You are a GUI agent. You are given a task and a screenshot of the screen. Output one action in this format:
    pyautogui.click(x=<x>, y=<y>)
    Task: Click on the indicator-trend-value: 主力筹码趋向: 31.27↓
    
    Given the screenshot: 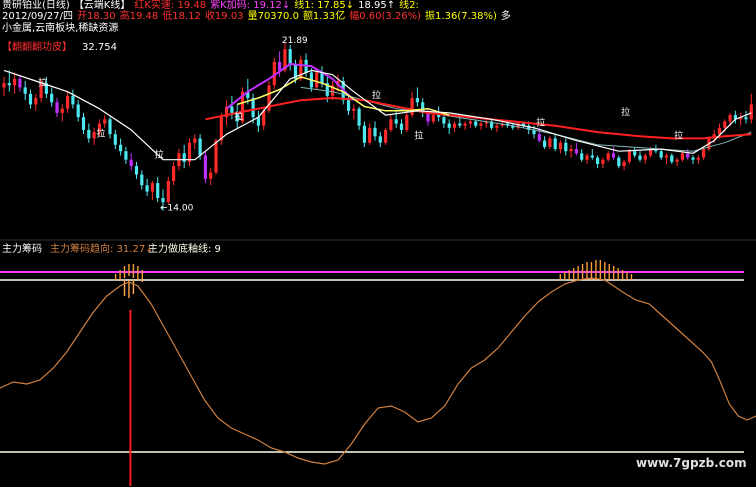 What is the action you would take?
    pyautogui.click(x=102, y=249)
    